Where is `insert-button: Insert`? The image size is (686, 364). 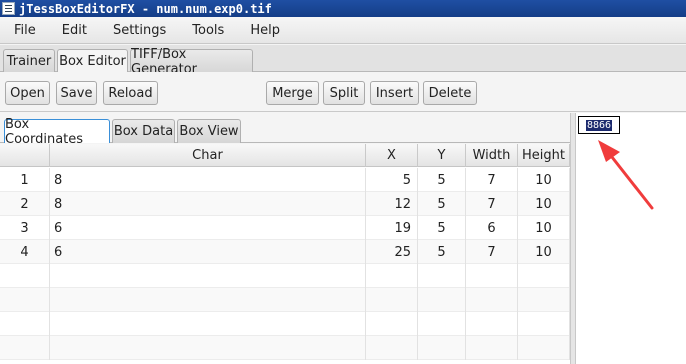 insert-button: Insert is located at coordinates (394, 93).